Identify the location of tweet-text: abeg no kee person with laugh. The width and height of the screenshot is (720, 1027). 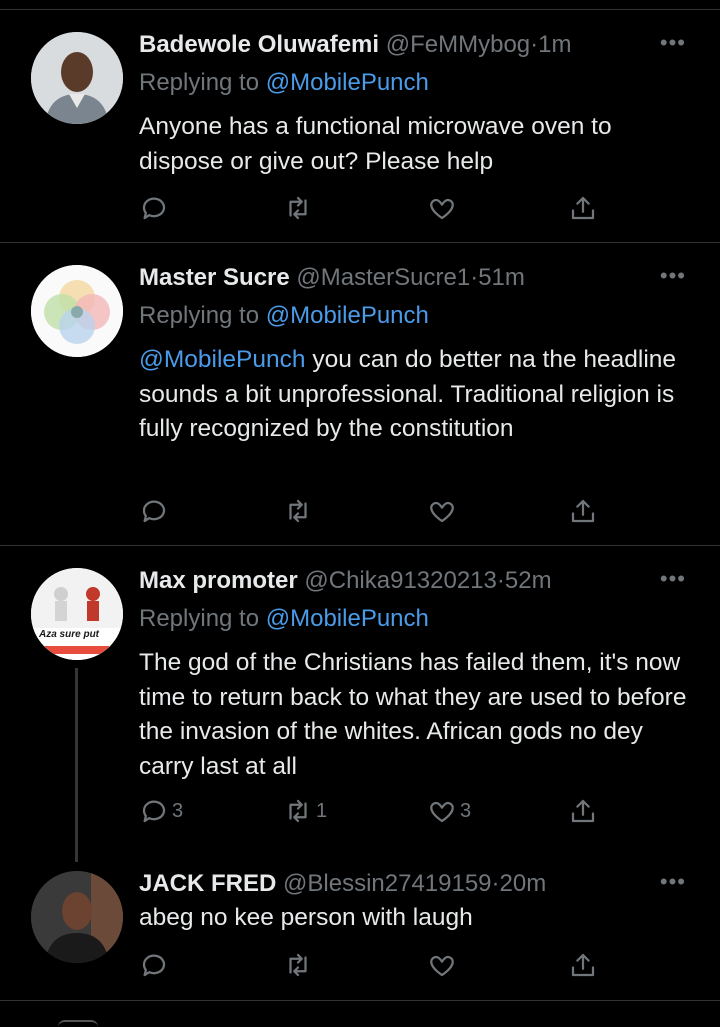
(306, 917).